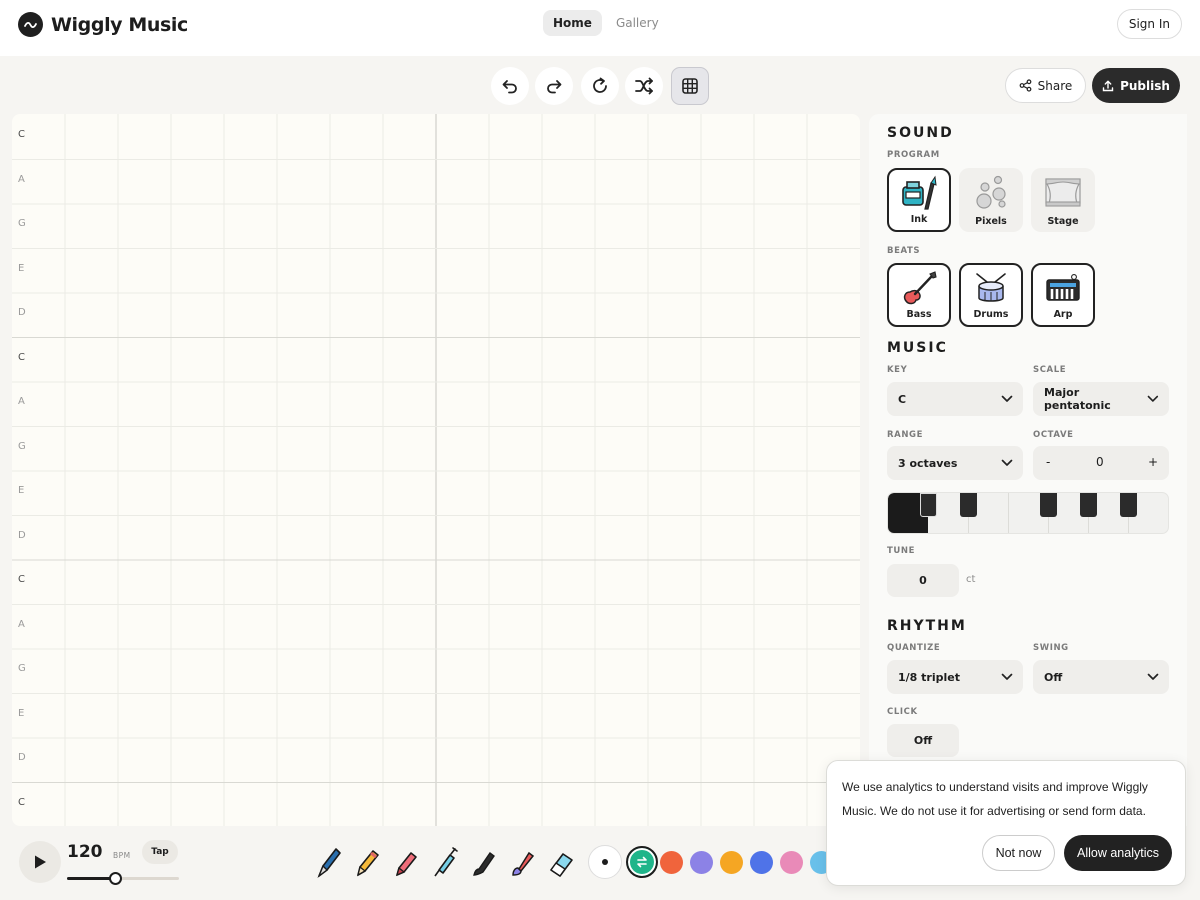 This screenshot has width=1200, height=900. I want to click on upload-icon, so click(1108, 85).